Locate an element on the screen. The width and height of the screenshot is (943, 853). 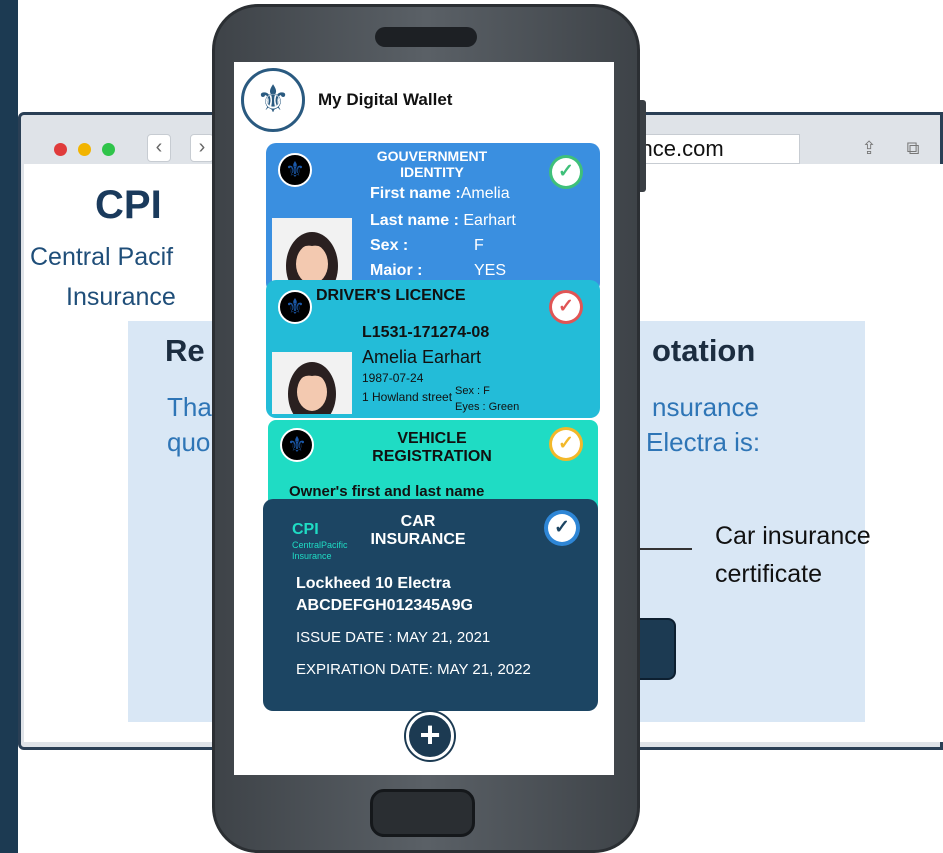
wallet-logo: ⚜ is located at coordinates (273, 100).